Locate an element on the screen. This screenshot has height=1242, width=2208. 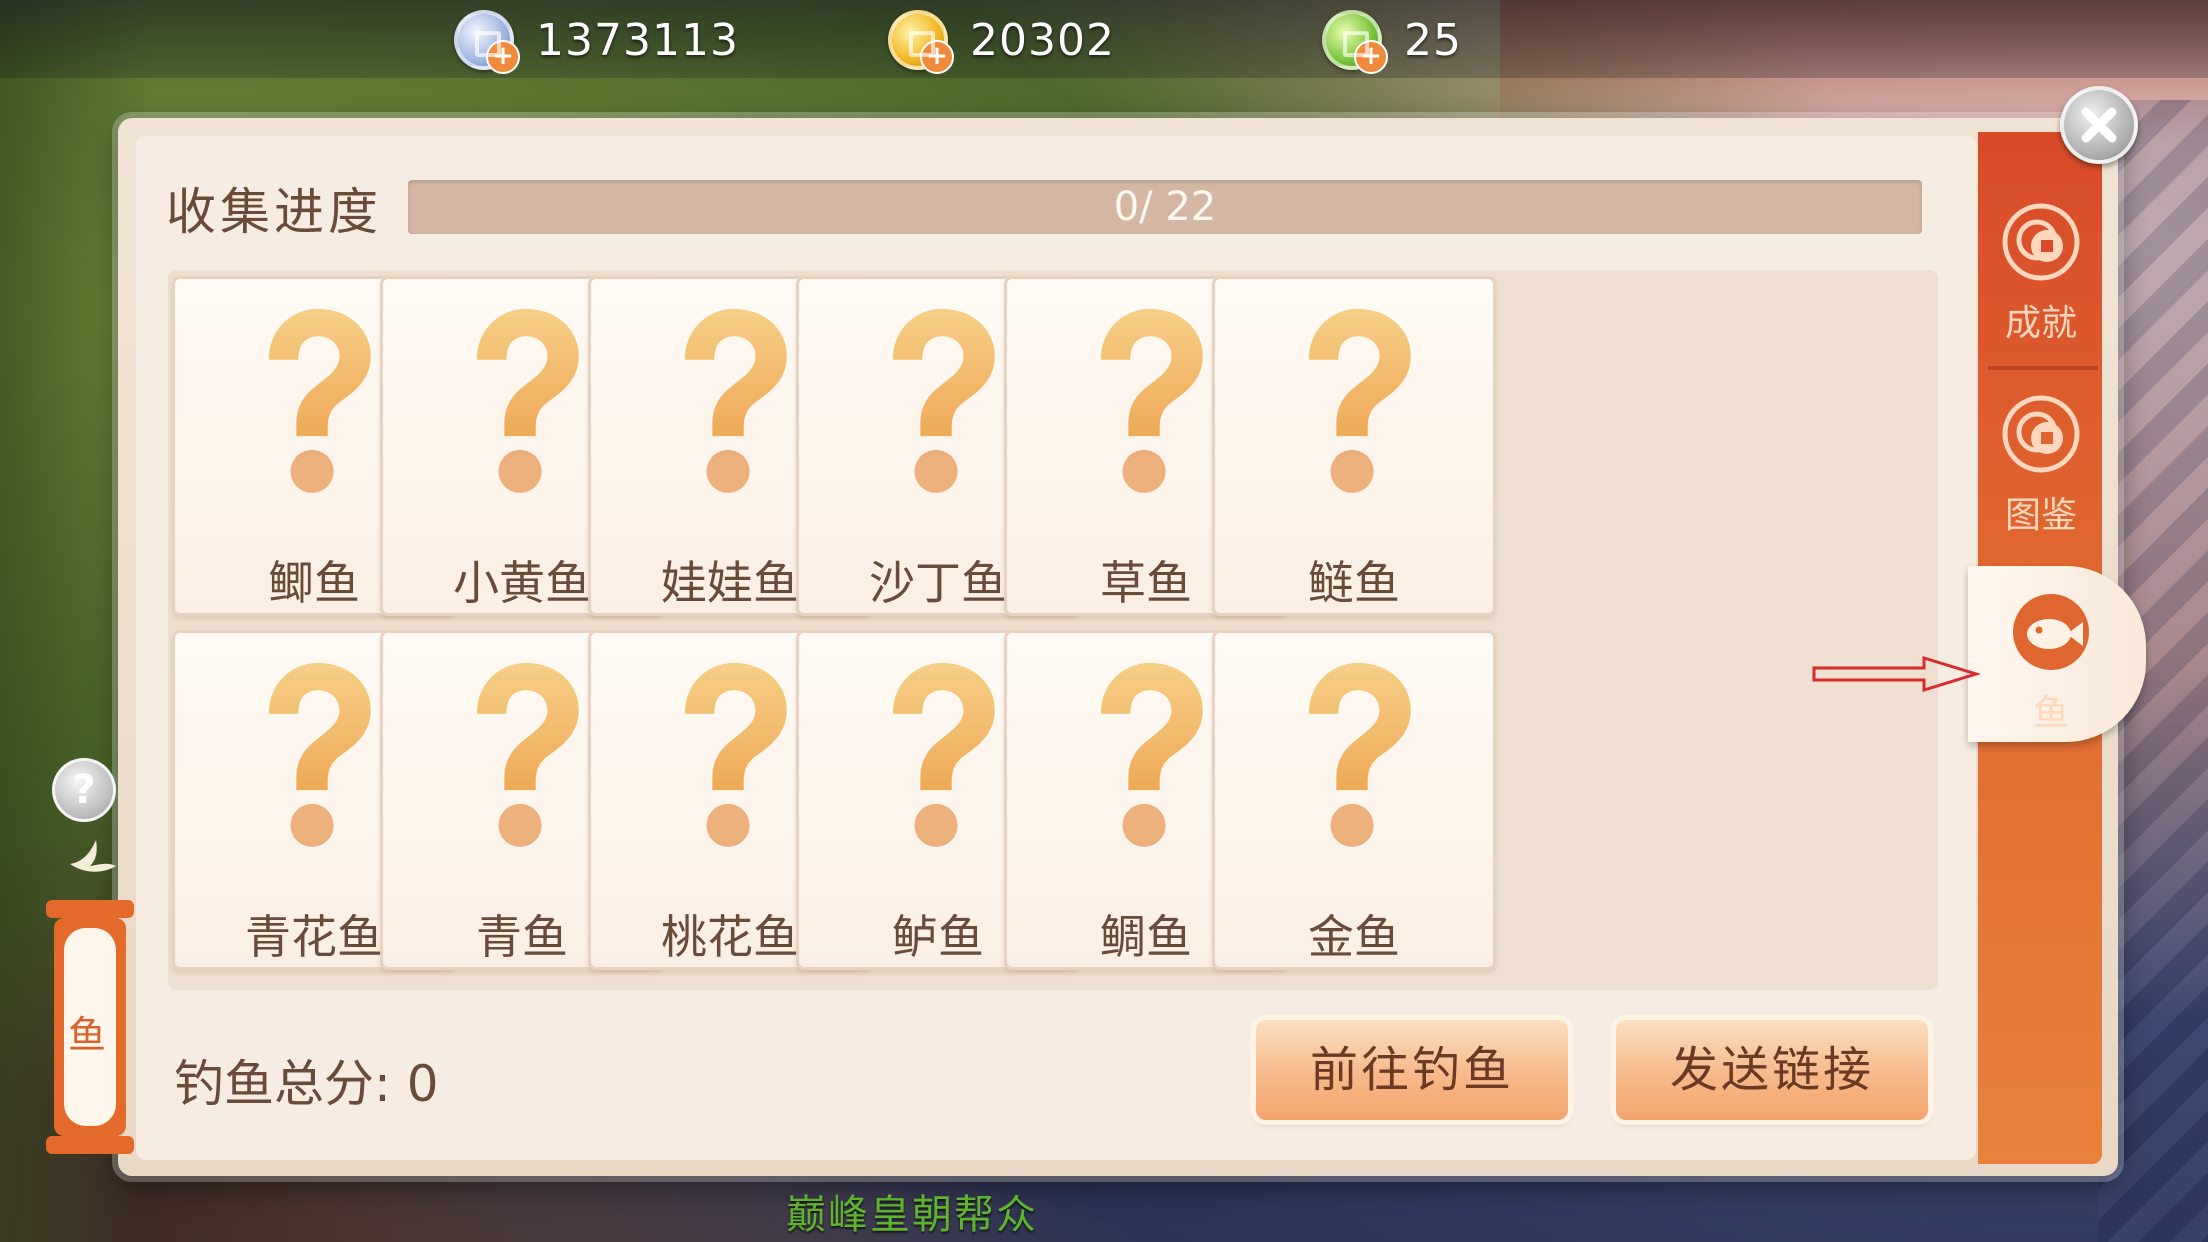
collection-progress-bar: 0/ 22 is located at coordinates (1165, 207).